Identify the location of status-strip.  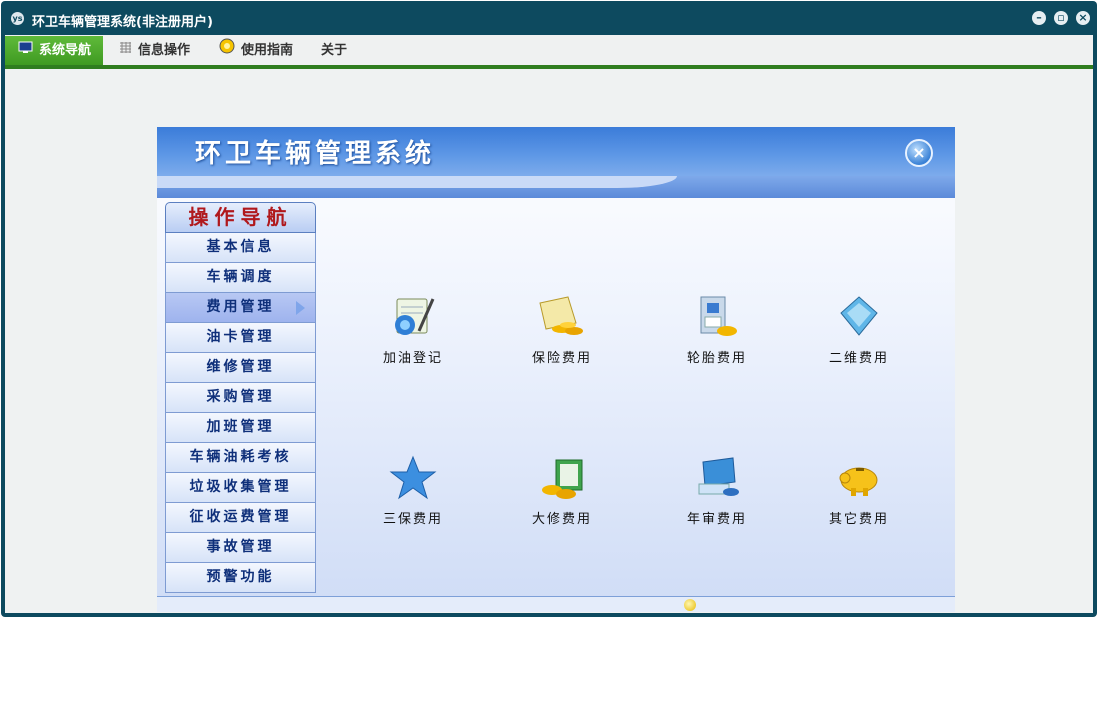
(556, 604).